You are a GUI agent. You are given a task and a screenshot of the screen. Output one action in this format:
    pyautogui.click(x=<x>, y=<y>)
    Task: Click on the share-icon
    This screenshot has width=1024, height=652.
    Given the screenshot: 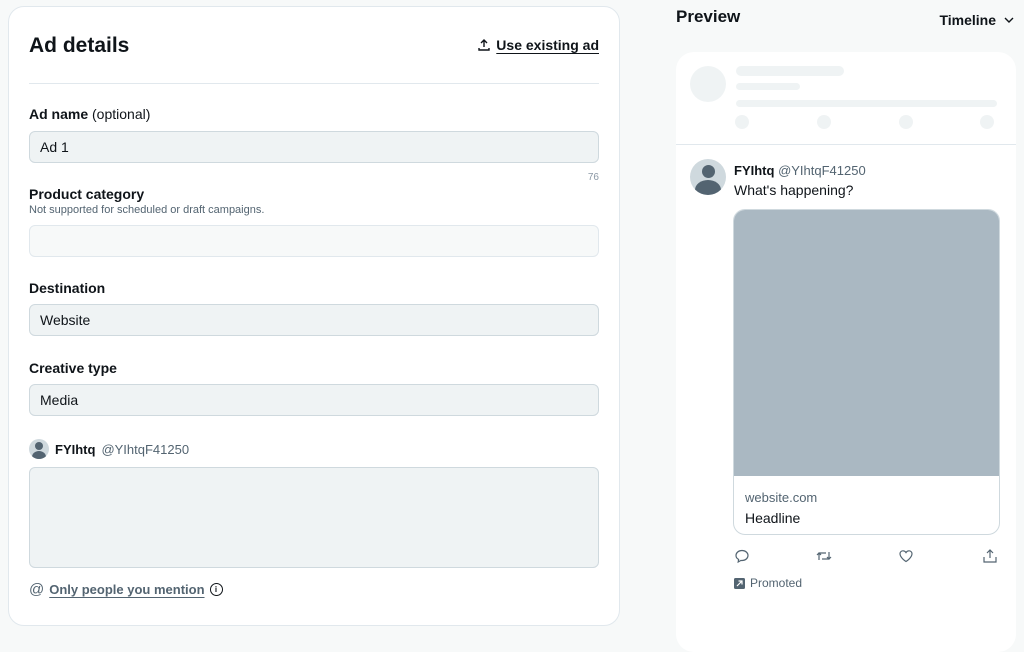 What is the action you would take?
    pyautogui.click(x=990, y=556)
    